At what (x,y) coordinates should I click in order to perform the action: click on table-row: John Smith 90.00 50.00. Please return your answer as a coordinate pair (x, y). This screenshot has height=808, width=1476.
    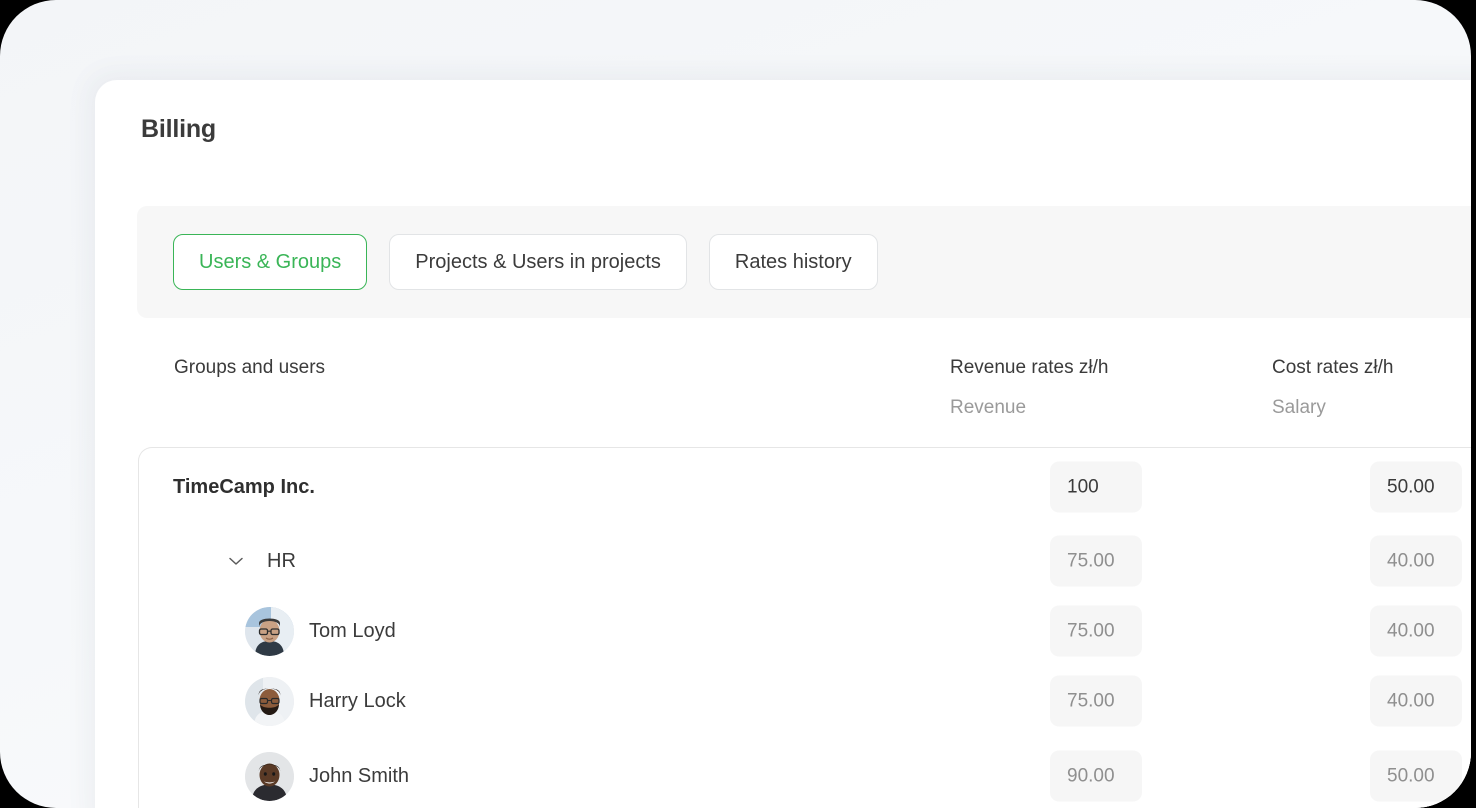
    Looking at the image, I should click on (805, 772).